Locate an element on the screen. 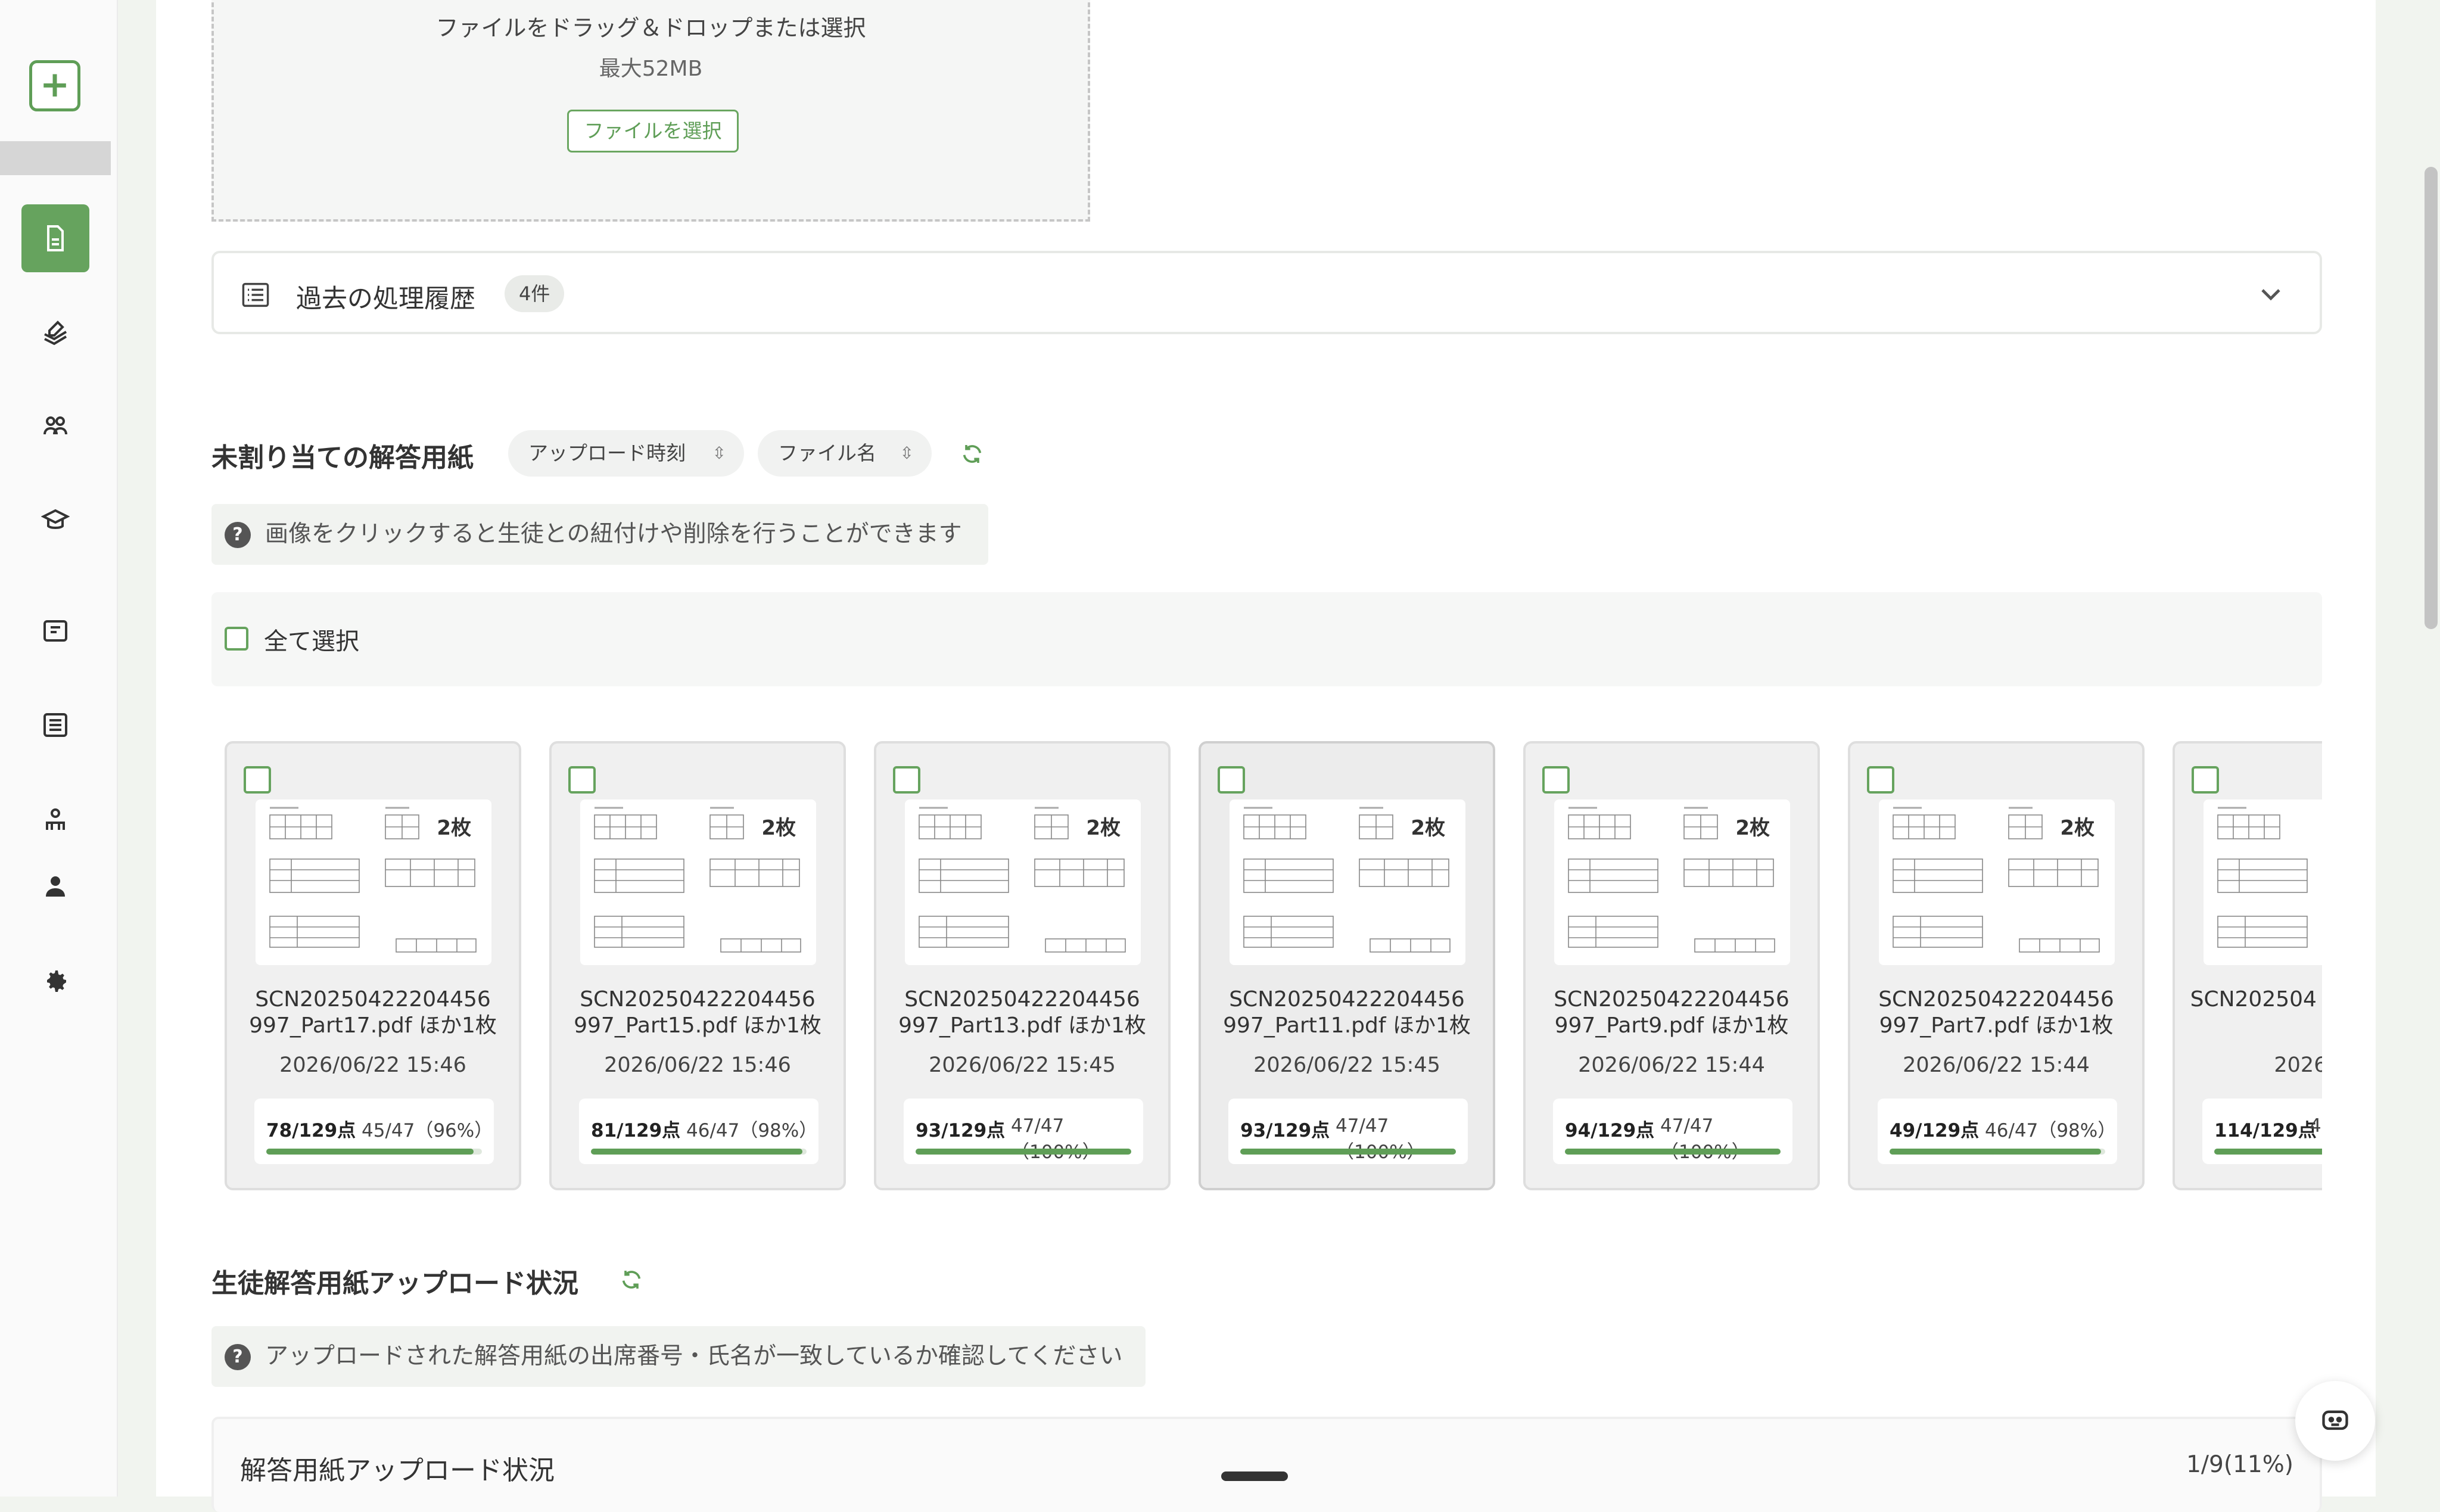  document-icon is located at coordinates (56, 238).